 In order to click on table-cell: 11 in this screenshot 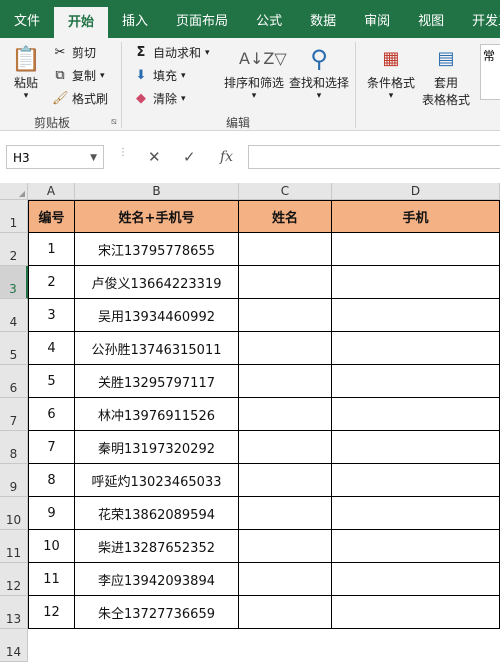, I will do `click(51, 579)`.